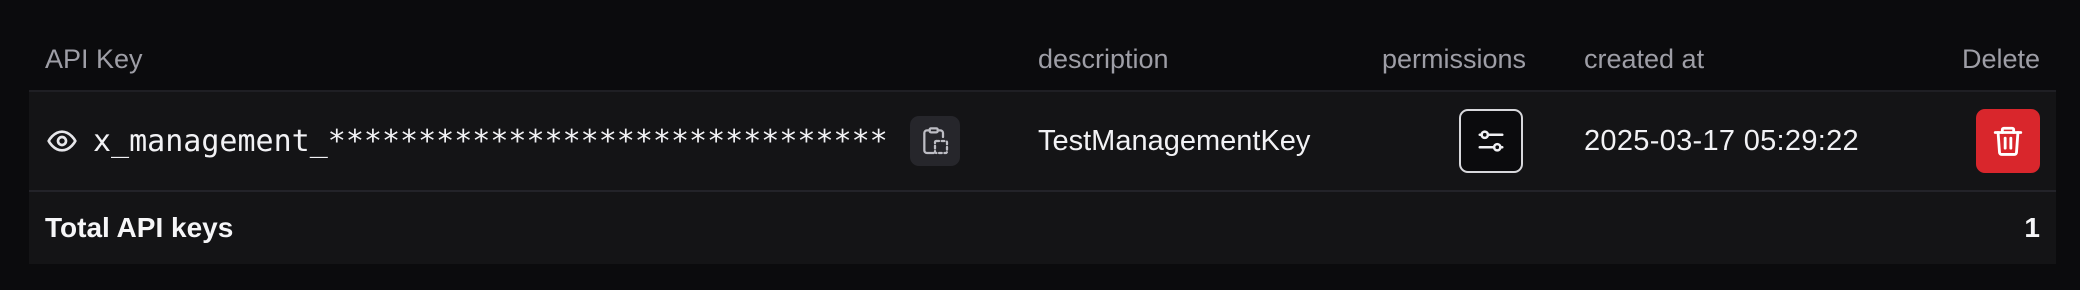  I want to click on header-created-at: created at, so click(1644, 58).